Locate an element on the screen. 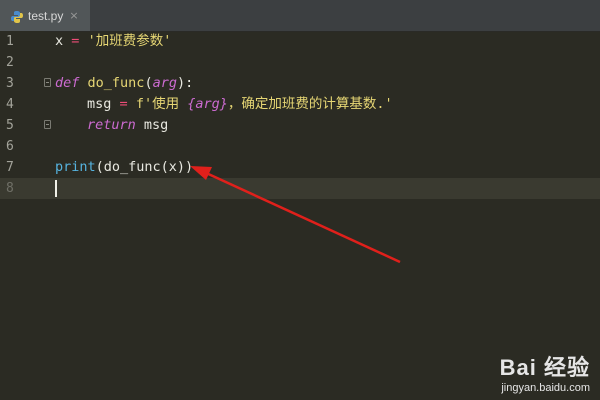 The image size is (600, 400). line-number: 6 is located at coordinates (10, 146).